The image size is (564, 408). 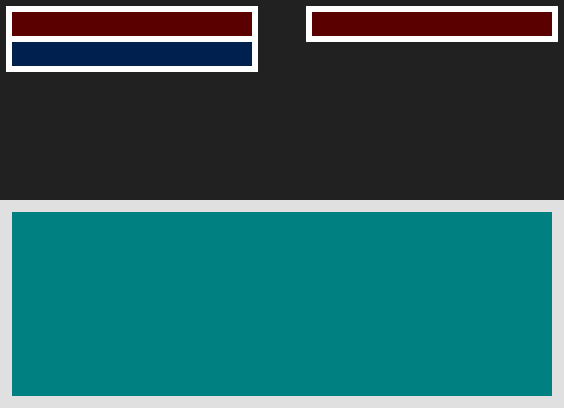 I want to click on right-panel-bar-dark-red, so click(x=432, y=24).